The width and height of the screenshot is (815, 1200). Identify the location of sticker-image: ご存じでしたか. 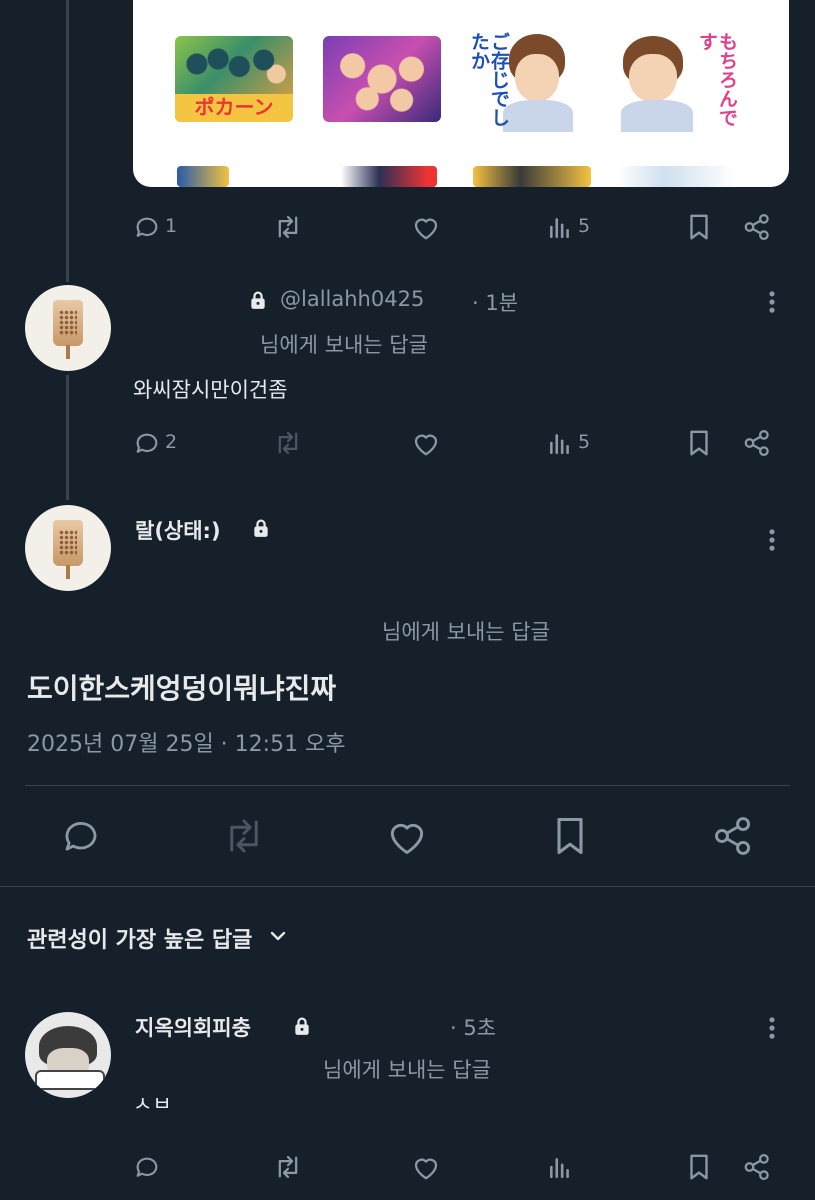
(529, 79).